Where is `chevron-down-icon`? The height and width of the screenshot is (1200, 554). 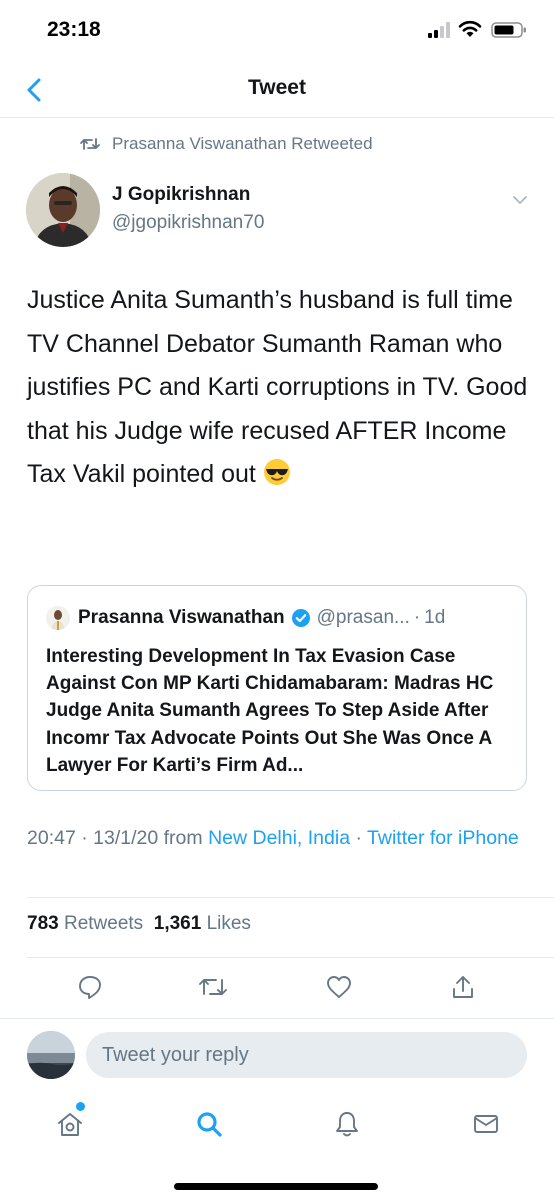
chevron-down-icon is located at coordinates (520, 200).